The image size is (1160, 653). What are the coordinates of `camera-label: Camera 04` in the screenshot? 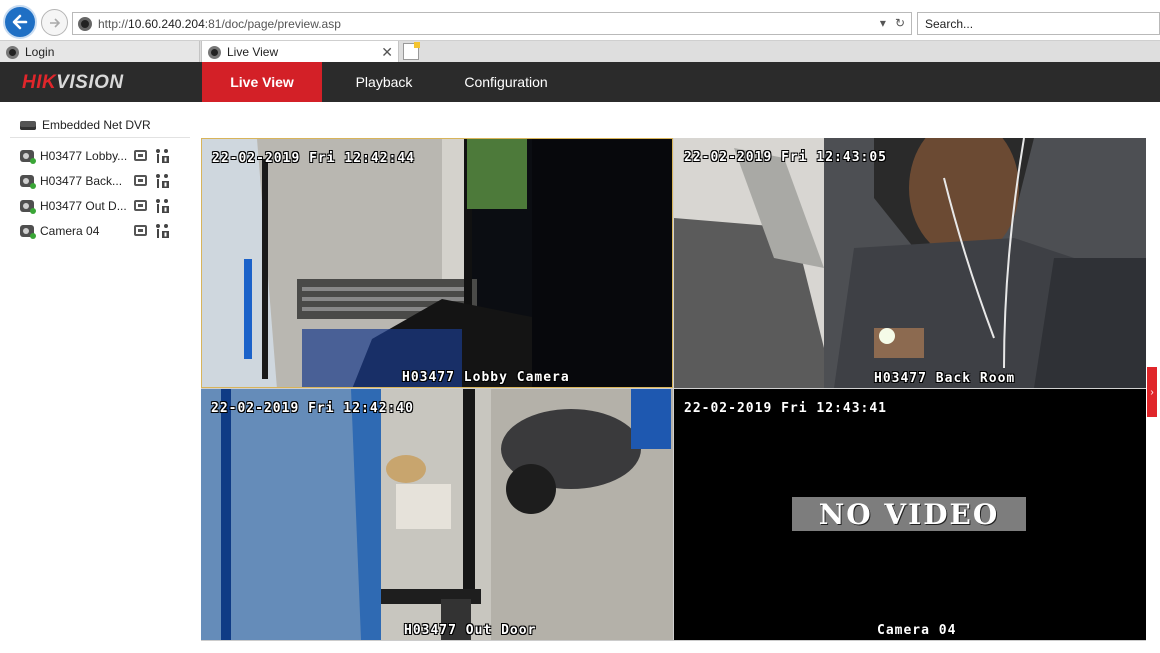 It's located at (70, 231).